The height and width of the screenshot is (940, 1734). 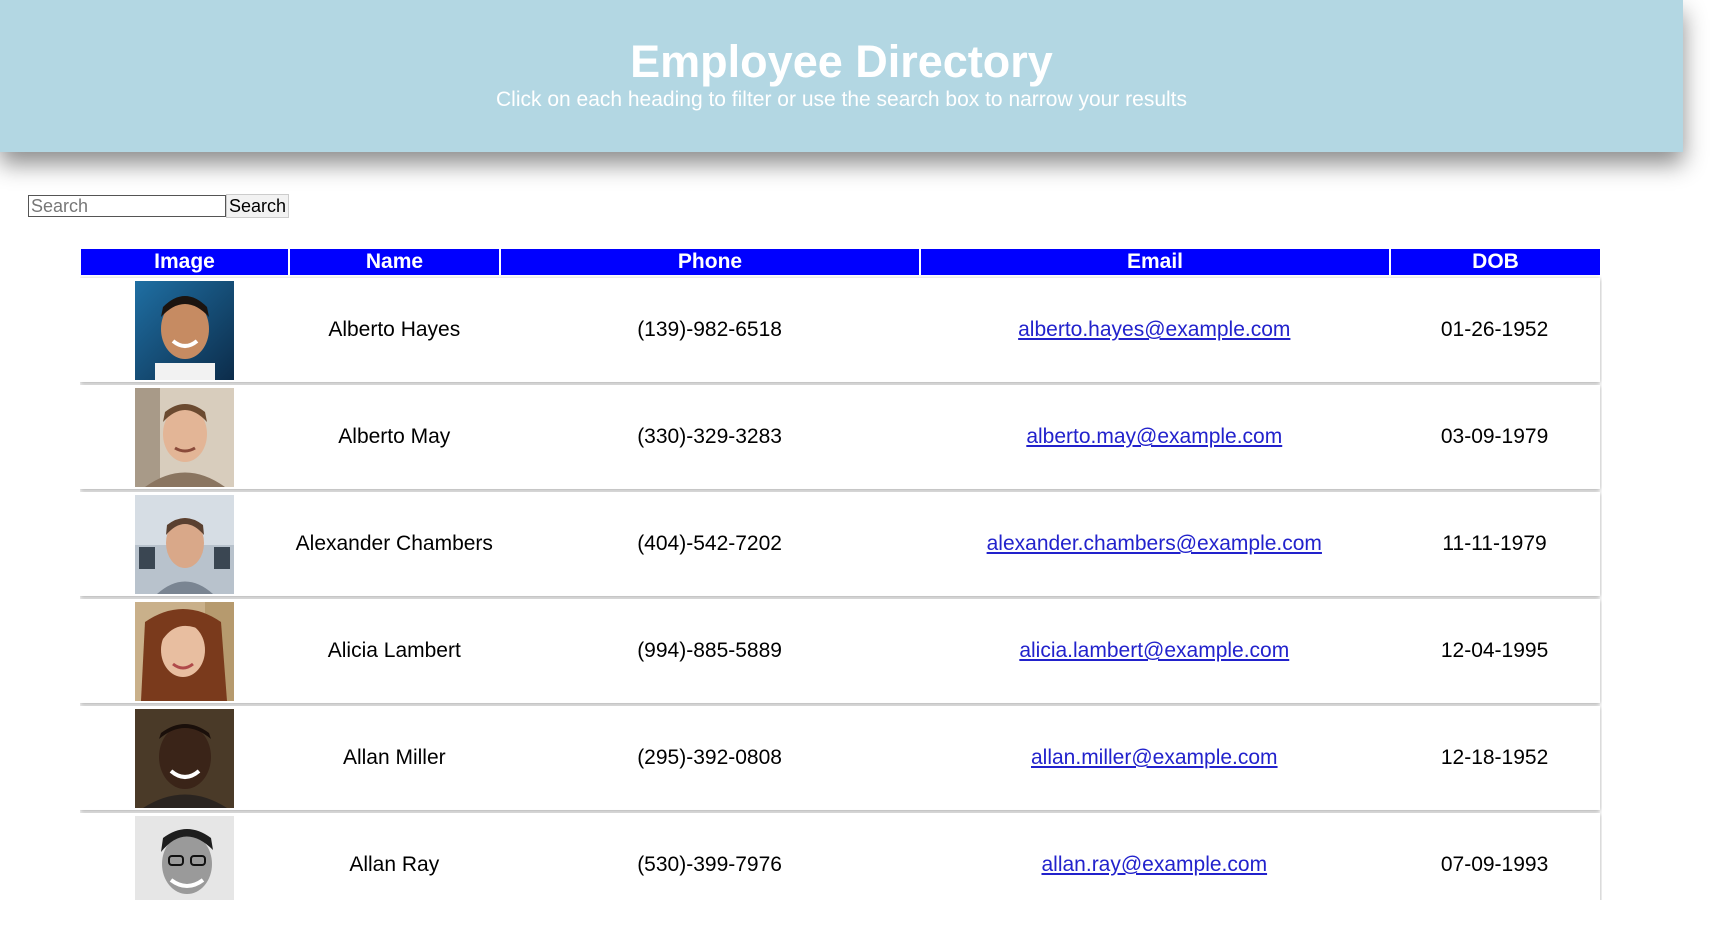 I want to click on page-title: Employee Directory, so click(x=841, y=61).